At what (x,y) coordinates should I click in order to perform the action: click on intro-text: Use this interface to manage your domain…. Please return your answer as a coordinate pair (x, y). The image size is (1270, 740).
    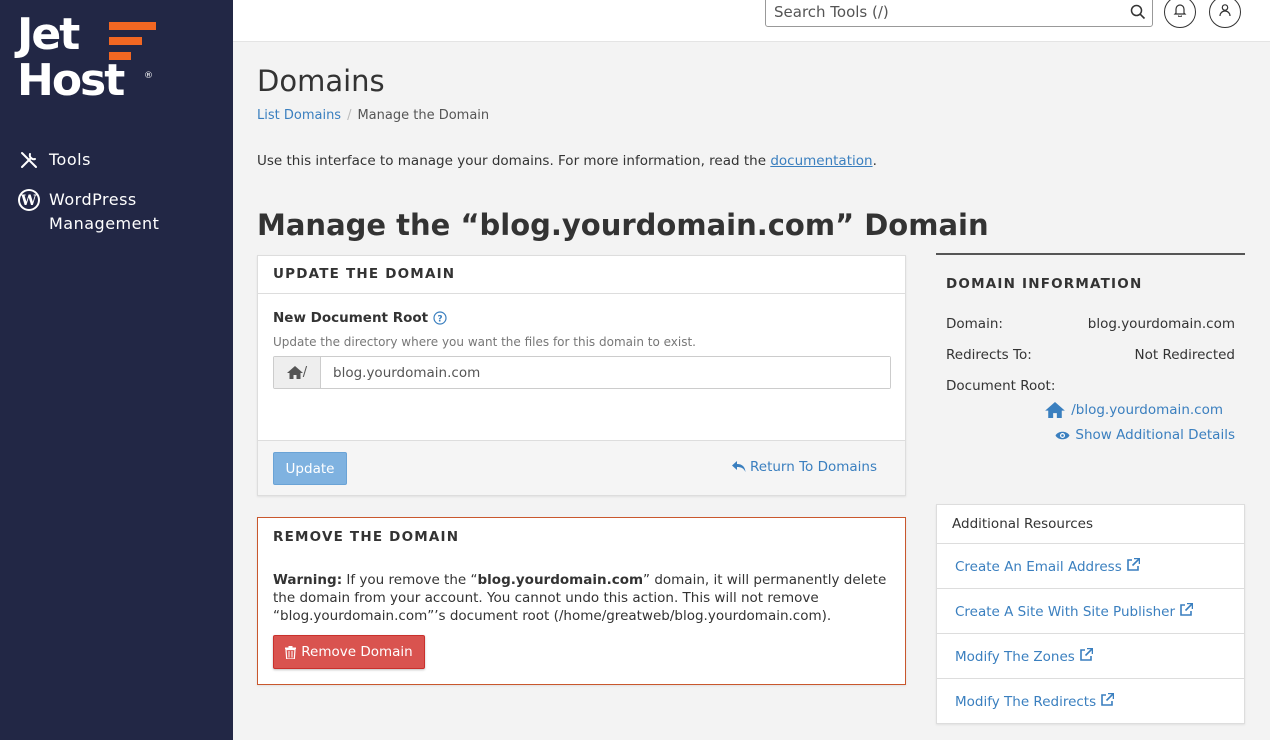
    Looking at the image, I should click on (567, 161).